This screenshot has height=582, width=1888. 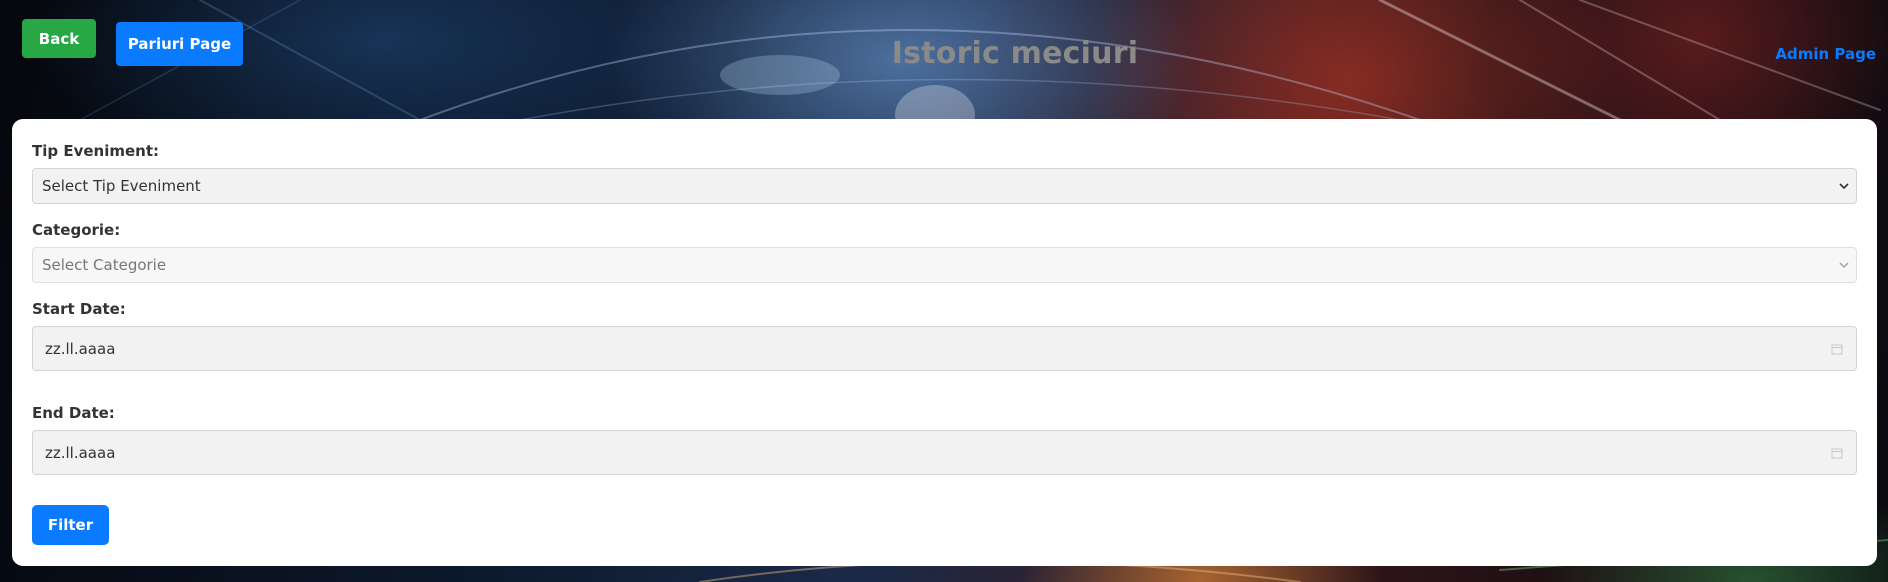 What do you see at coordinates (96, 151) in the screenshot?
I see `tip-eveniment-label: Tip Eveniment:` at bounding box center [96, 151].